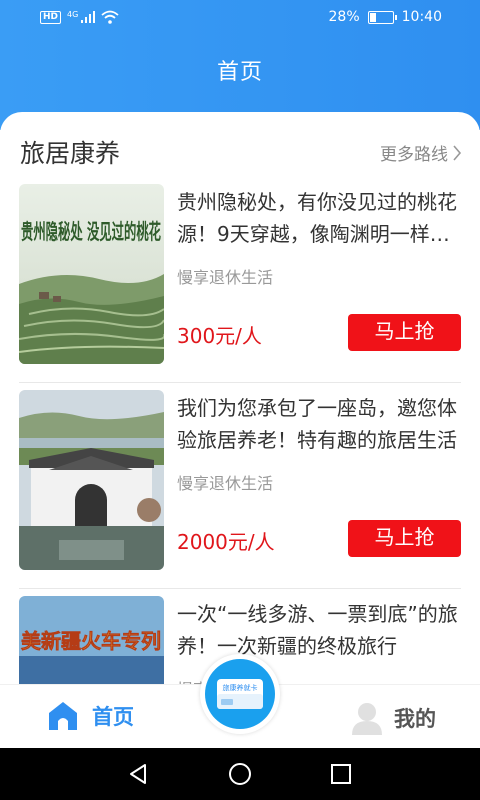  Describe the element at coordinates (51, 17) in the screenshot. I see `hd-badge: HD` at that location.